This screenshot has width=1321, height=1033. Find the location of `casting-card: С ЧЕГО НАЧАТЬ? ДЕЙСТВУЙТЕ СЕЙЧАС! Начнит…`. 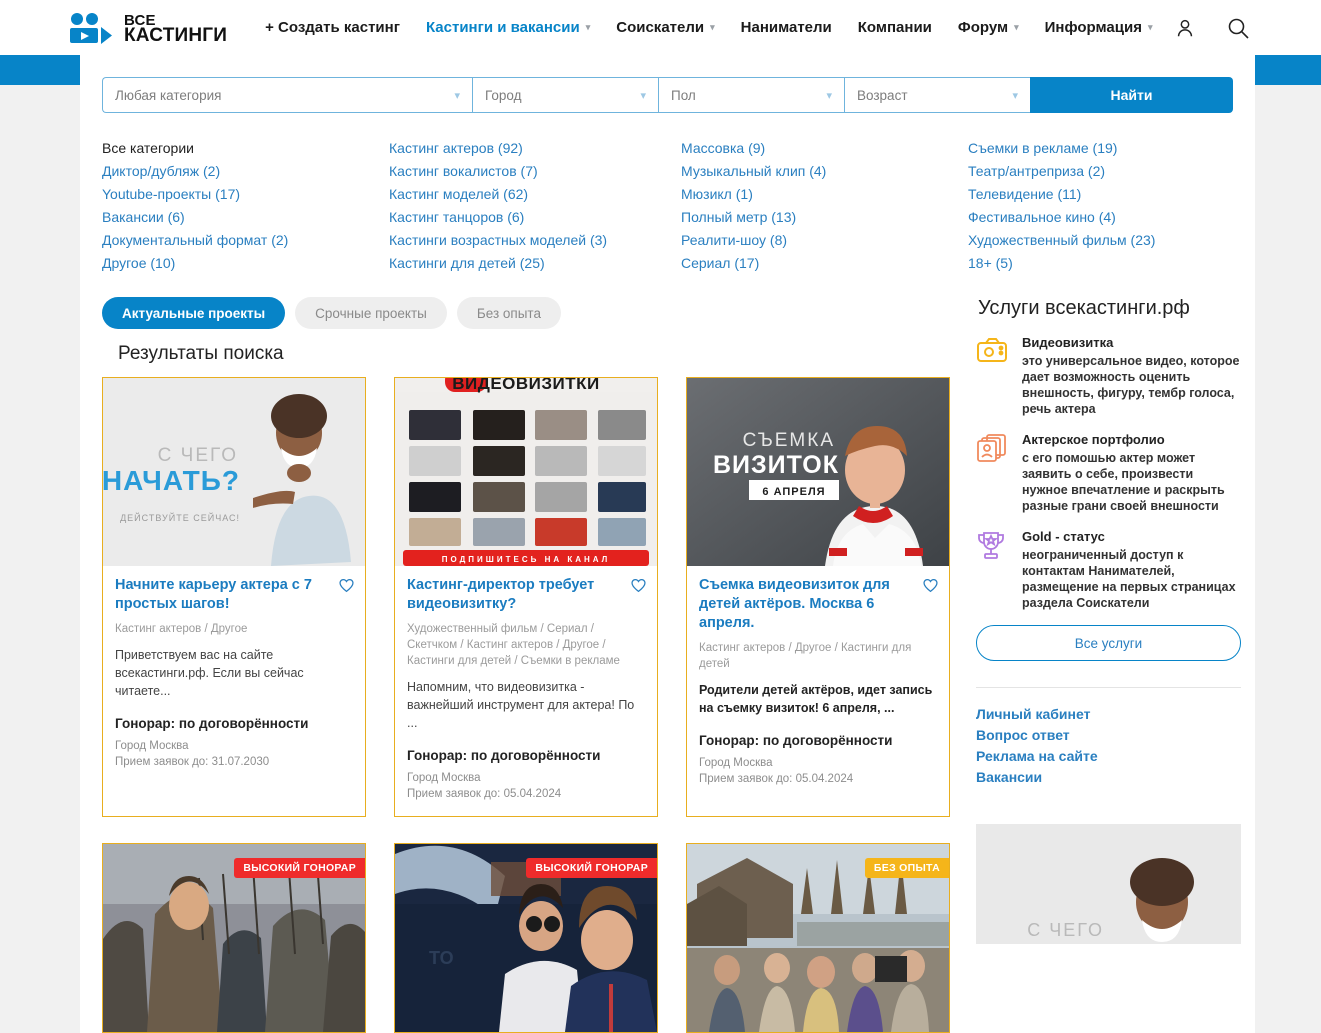

casting-card: С ЧЕГО НАЧАТЬ? ДЕЙСТВУЙТЕ СЕЙЧАС! Начнит… is located at coordinates (234, 597).